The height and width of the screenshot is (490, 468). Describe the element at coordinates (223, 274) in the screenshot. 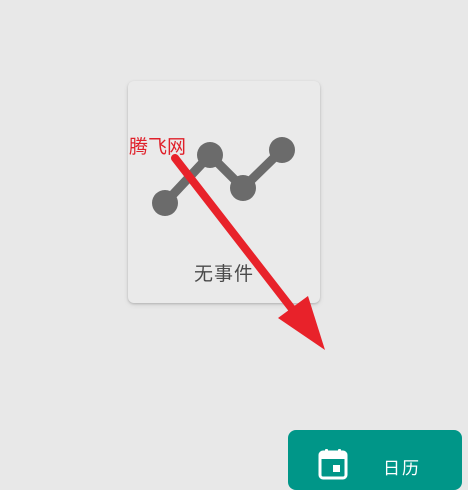

I see `no-events-label: 无事件` at that location.